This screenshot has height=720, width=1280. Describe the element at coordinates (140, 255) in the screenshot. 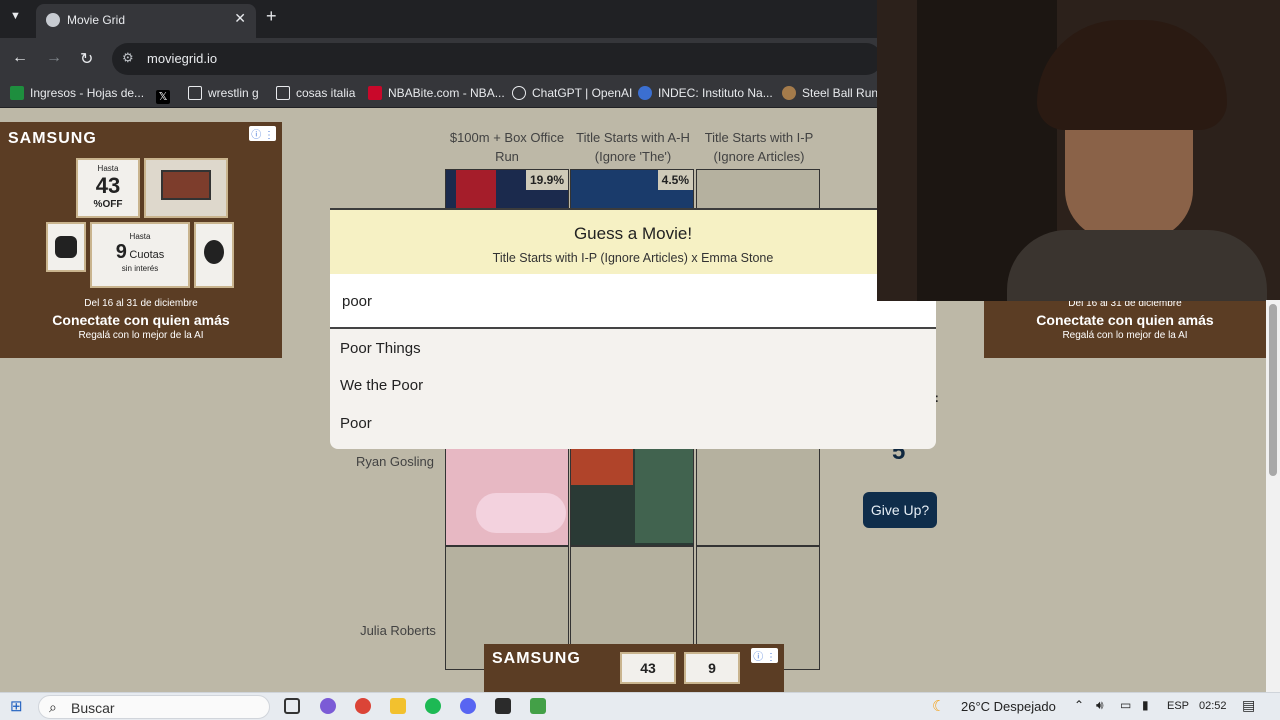

I see `ad-cuotas-card: Hasta 9 Cuotas sin interés` at that location.